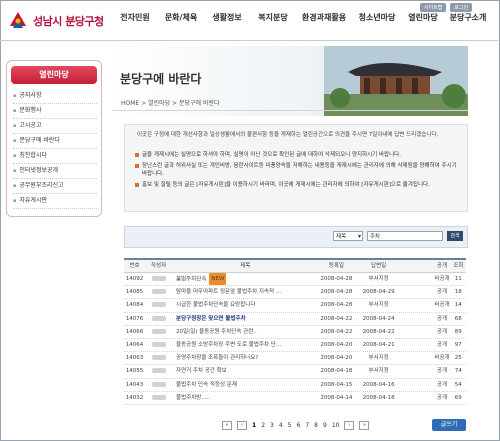 The image size is (500, 441). What do you see at coordinates (55, 111) in the screenshot?
I see `sidebar-item-events: 문화행사` at bounding box center [55, 111].